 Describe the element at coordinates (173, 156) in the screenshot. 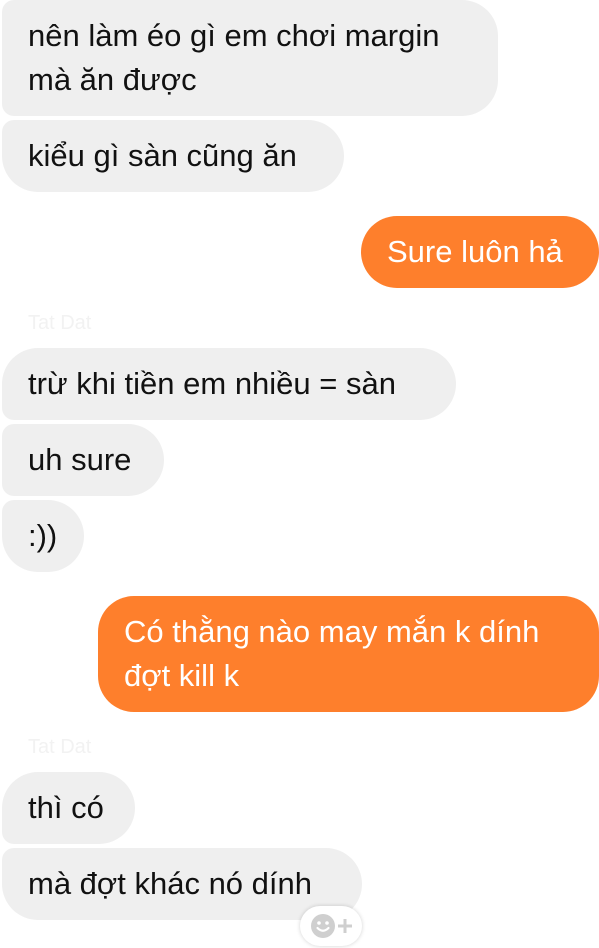

I see `message-bubble-incoming: kiểu gì sàn cũng ăn` at that location.